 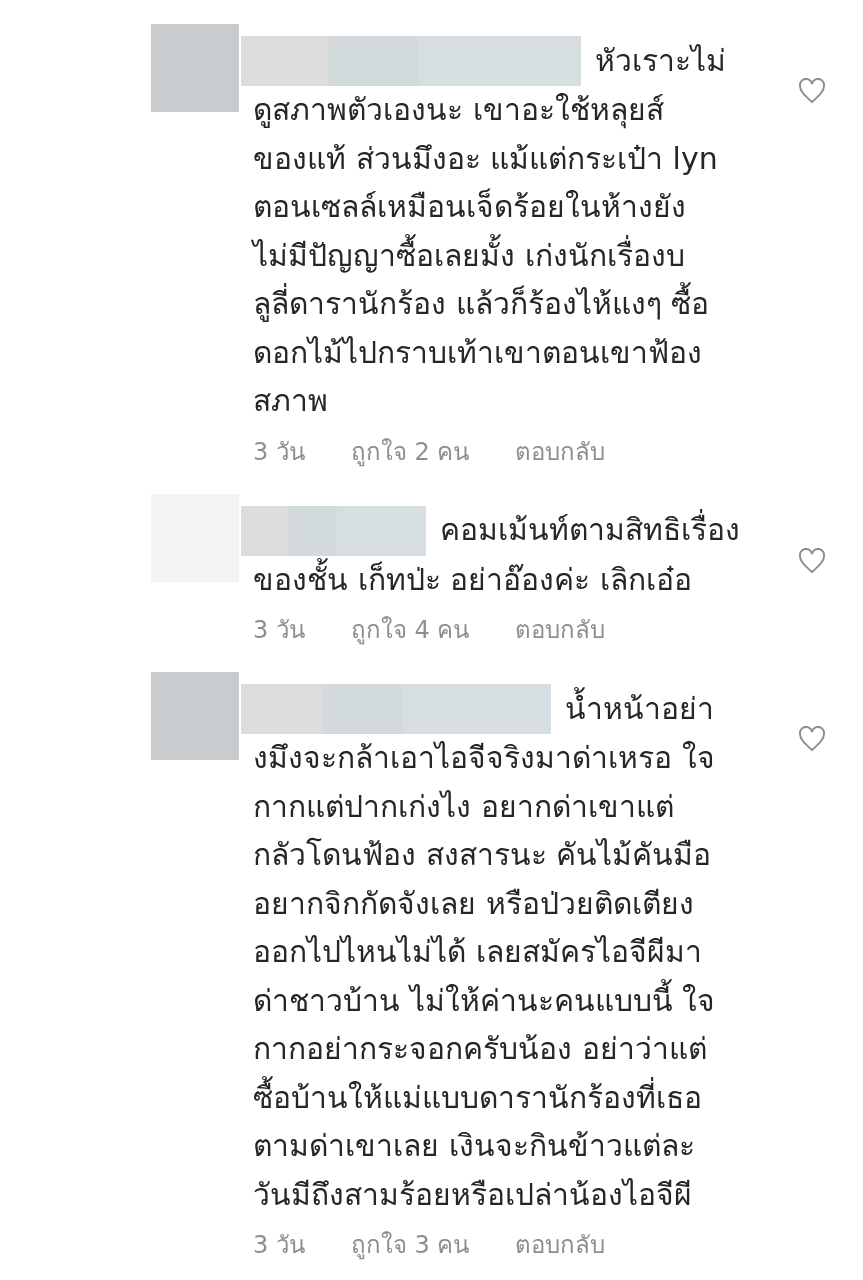 I want to click on likes-link: ถูกใจ 2 คน, so click(x=410, y=451).